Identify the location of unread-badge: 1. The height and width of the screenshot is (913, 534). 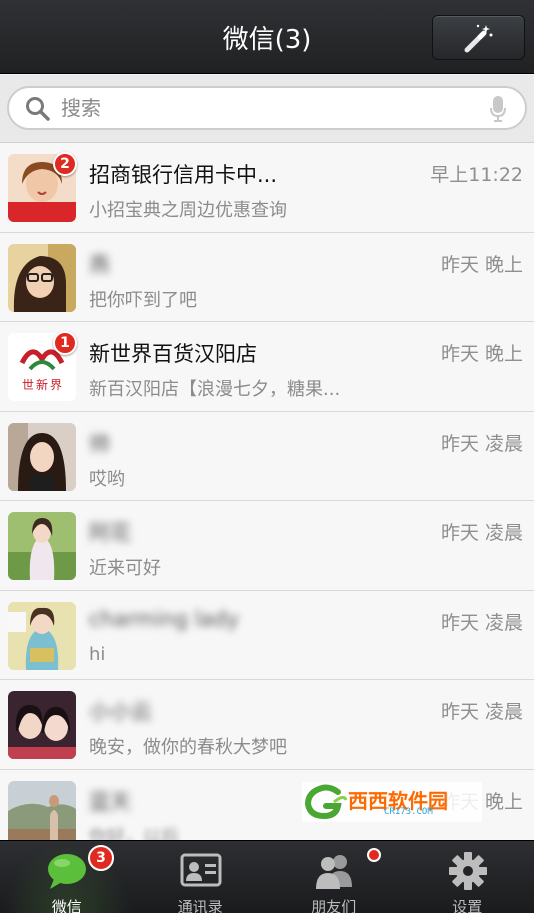
(65, 343).